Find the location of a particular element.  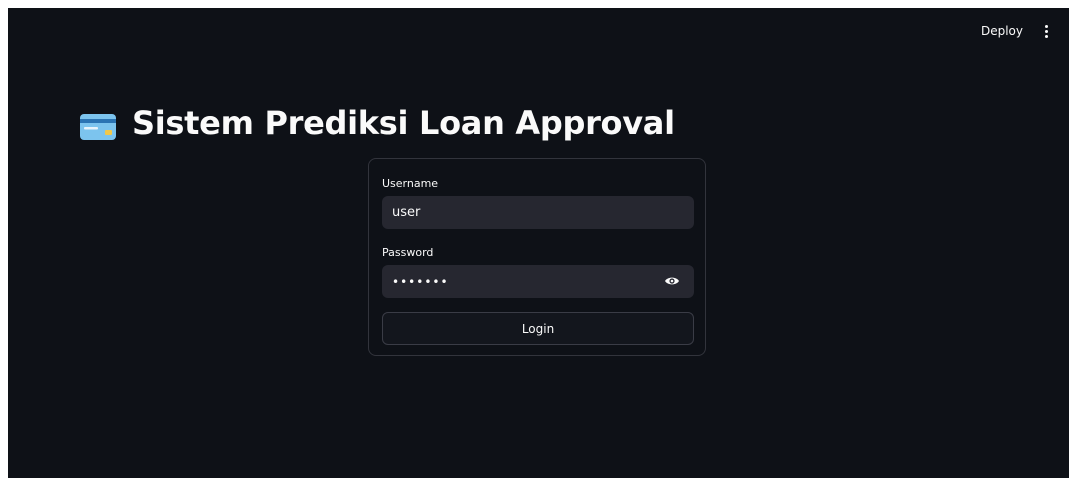

toolbar: Deploy is located at coordinates (1024, 31).